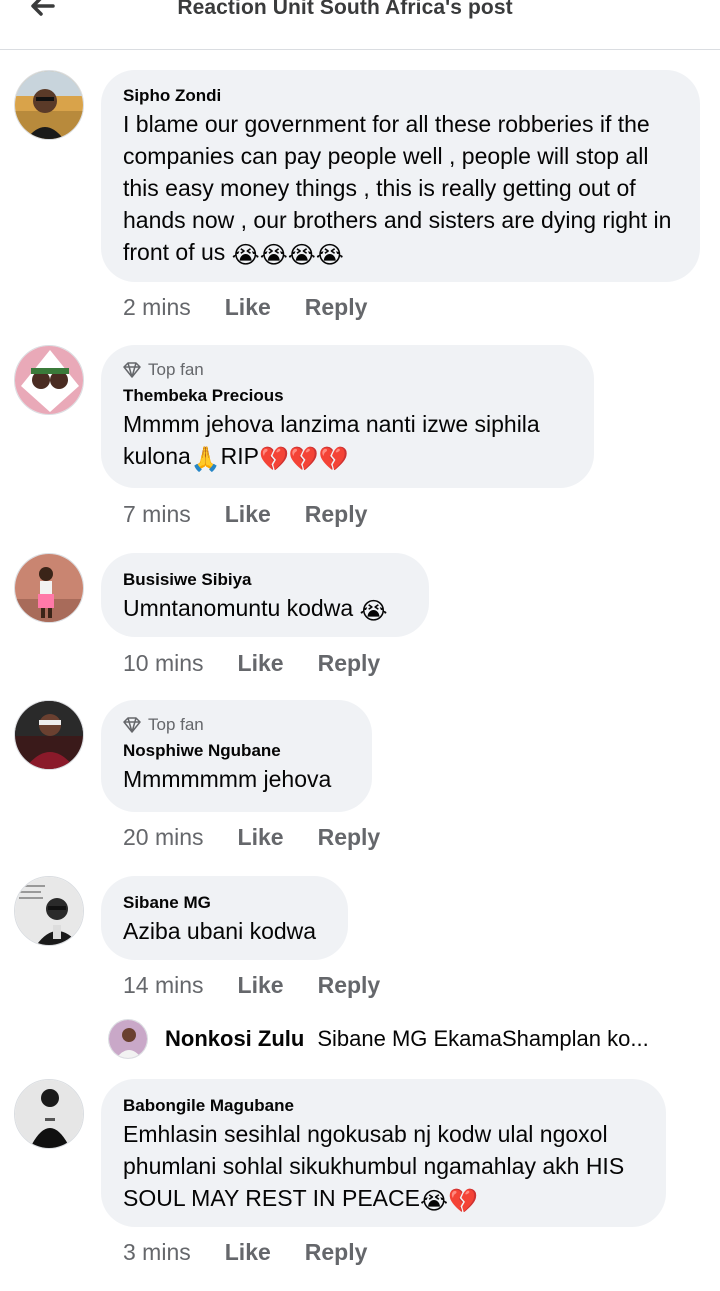  I want to click on top-bar: Reaction Unit South Africa's post, so click(360, 25).